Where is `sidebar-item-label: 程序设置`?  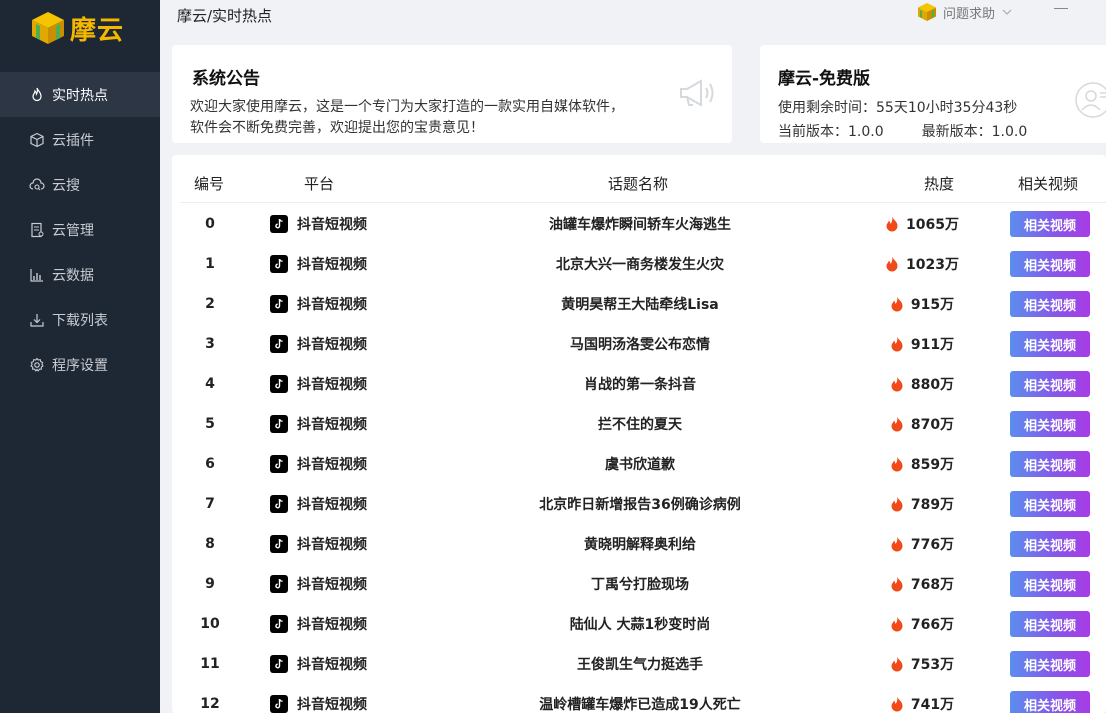 sidebar-item-label: 程序设置 is located at coordinates (80, 365).